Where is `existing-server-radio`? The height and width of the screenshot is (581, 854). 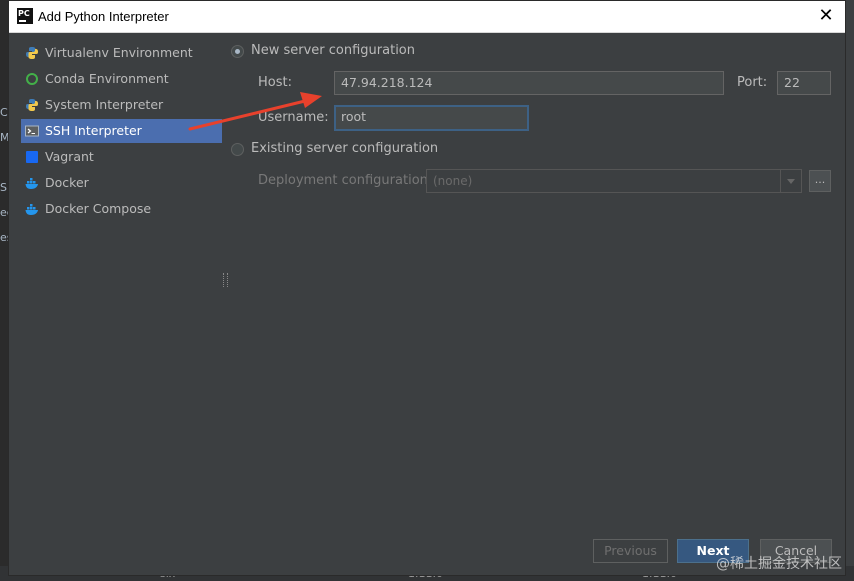
existing-server-radio is located at coordinates (237, 149).